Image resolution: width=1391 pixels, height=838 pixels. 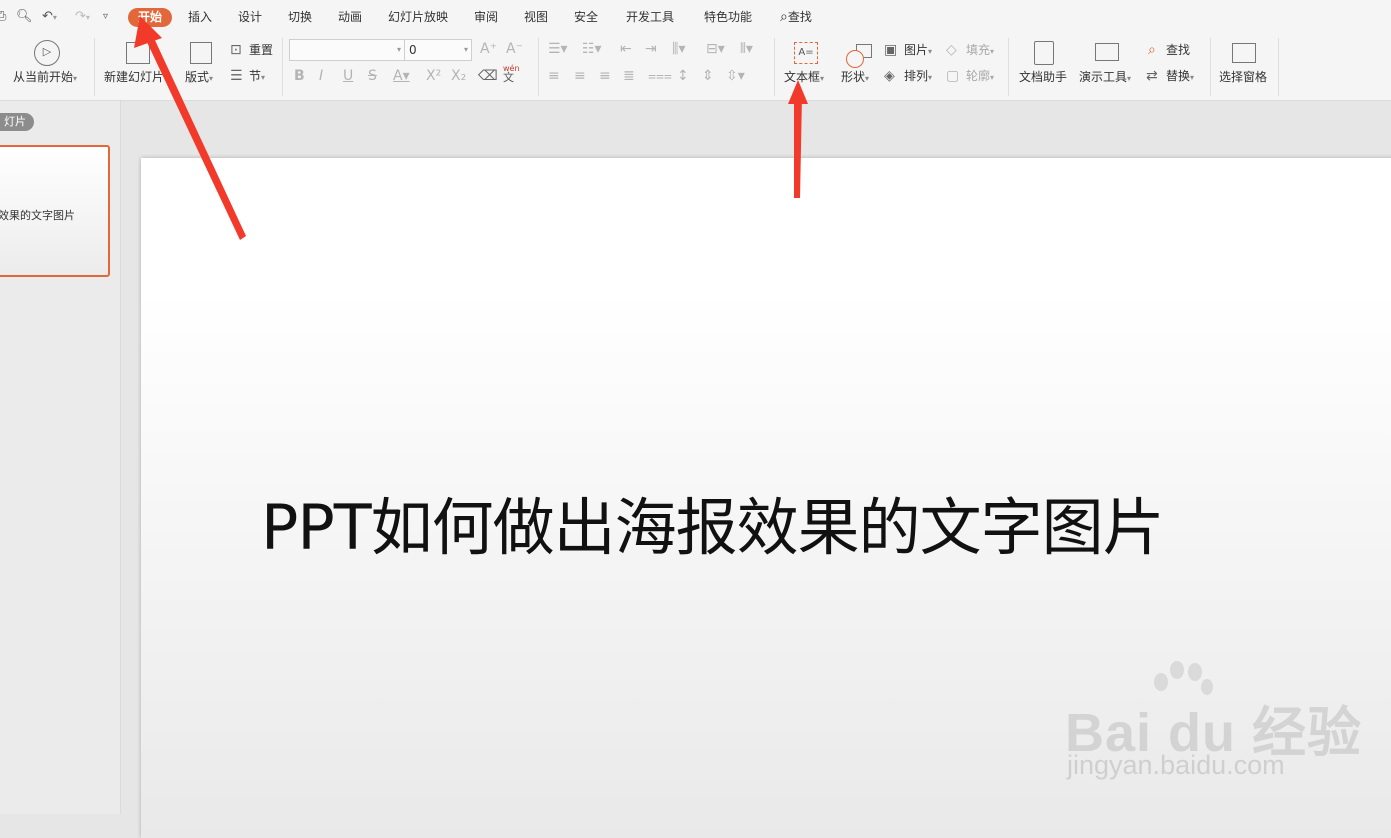 I want to click on tab-developer: 开发工具, so click(x=650, y=17).